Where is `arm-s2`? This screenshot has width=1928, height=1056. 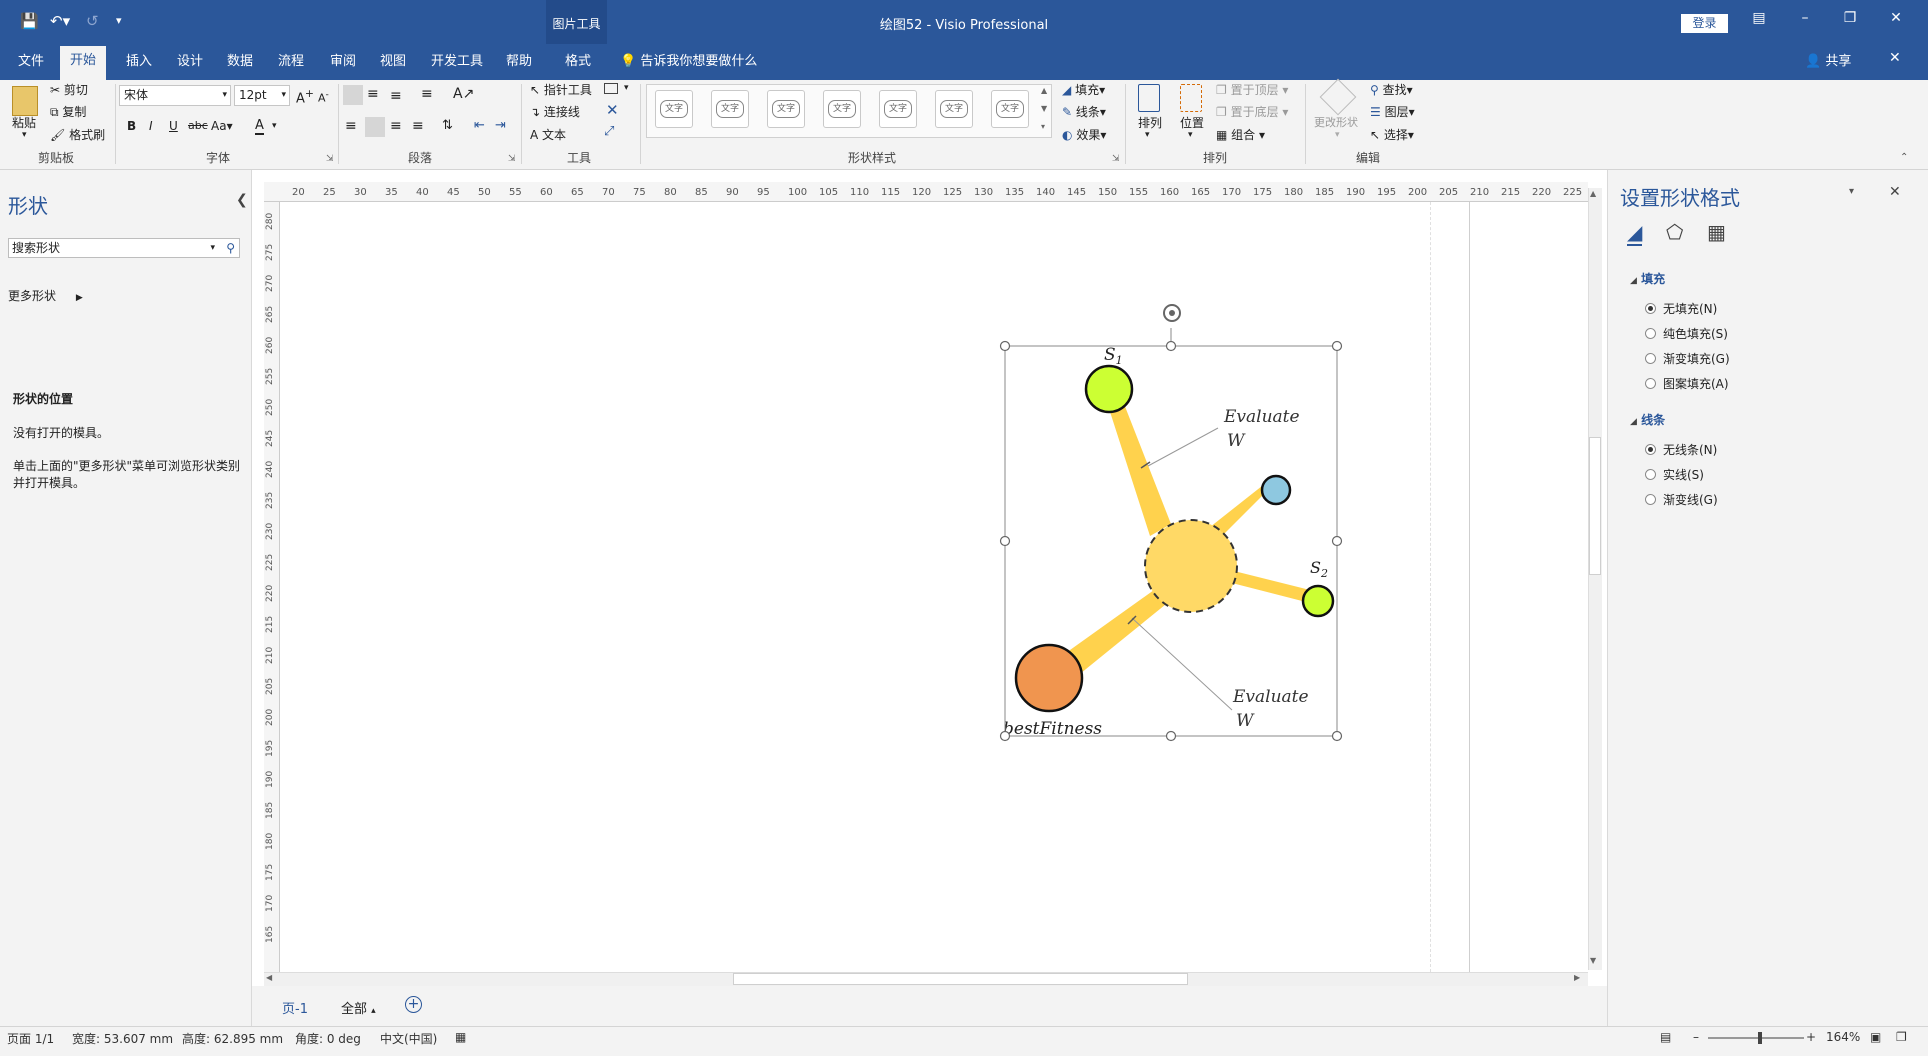
arm-s2 is located at coordinates (1269, 586).